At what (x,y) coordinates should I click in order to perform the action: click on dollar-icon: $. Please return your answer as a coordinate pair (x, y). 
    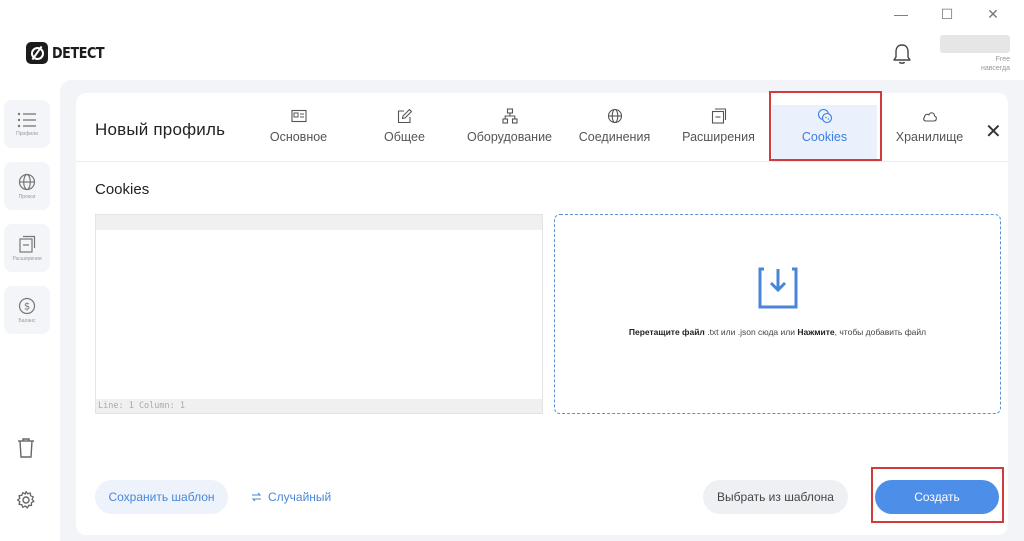
    Looking at the image, I should click on (27, 305).